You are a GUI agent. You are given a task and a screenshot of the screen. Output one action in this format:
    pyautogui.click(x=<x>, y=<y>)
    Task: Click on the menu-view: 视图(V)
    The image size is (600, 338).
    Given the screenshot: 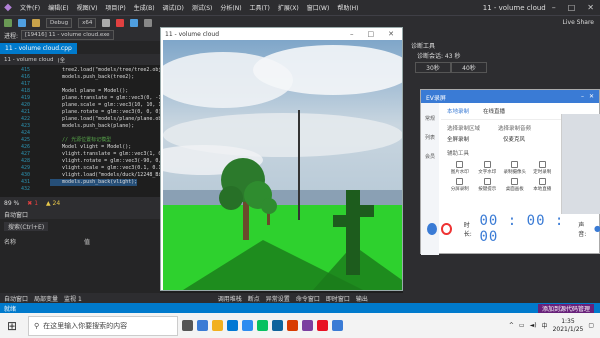 What is the action you would take?
    pyautogui.click(x=87, y=7)
    